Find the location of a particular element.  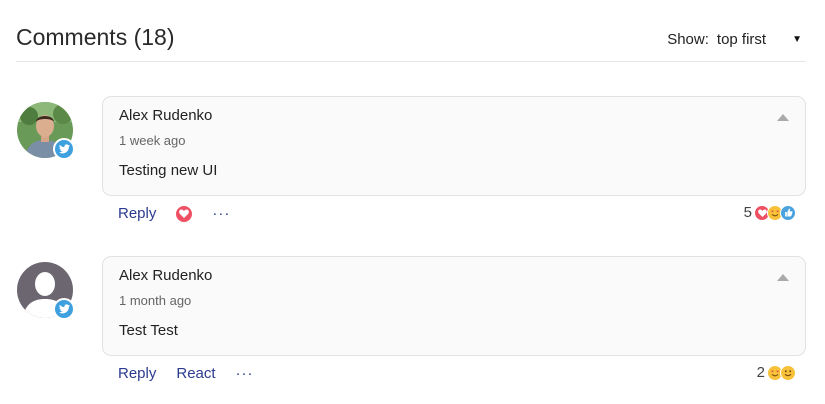

reactions-summary: 2 is located at coordinates (776, 372).